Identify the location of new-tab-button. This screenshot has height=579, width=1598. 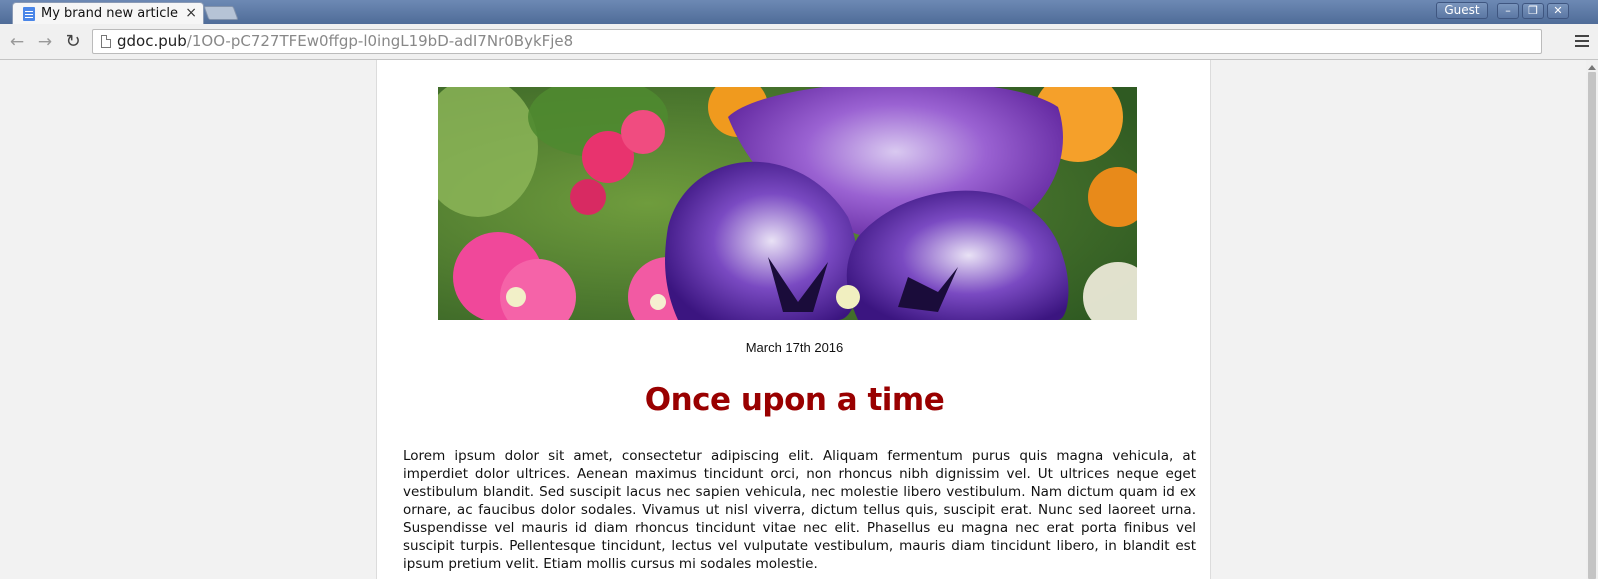
(221, 13).